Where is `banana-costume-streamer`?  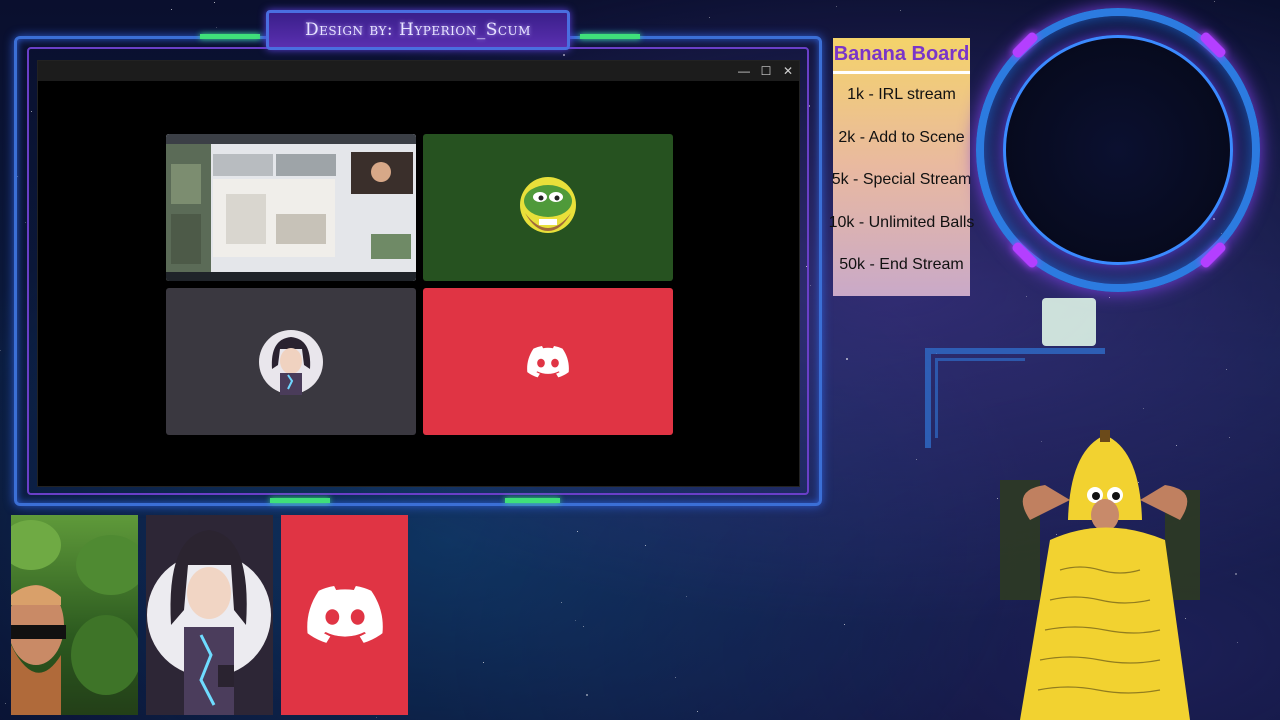 banana-costume-streamer is located at coordinates (1100, 575).